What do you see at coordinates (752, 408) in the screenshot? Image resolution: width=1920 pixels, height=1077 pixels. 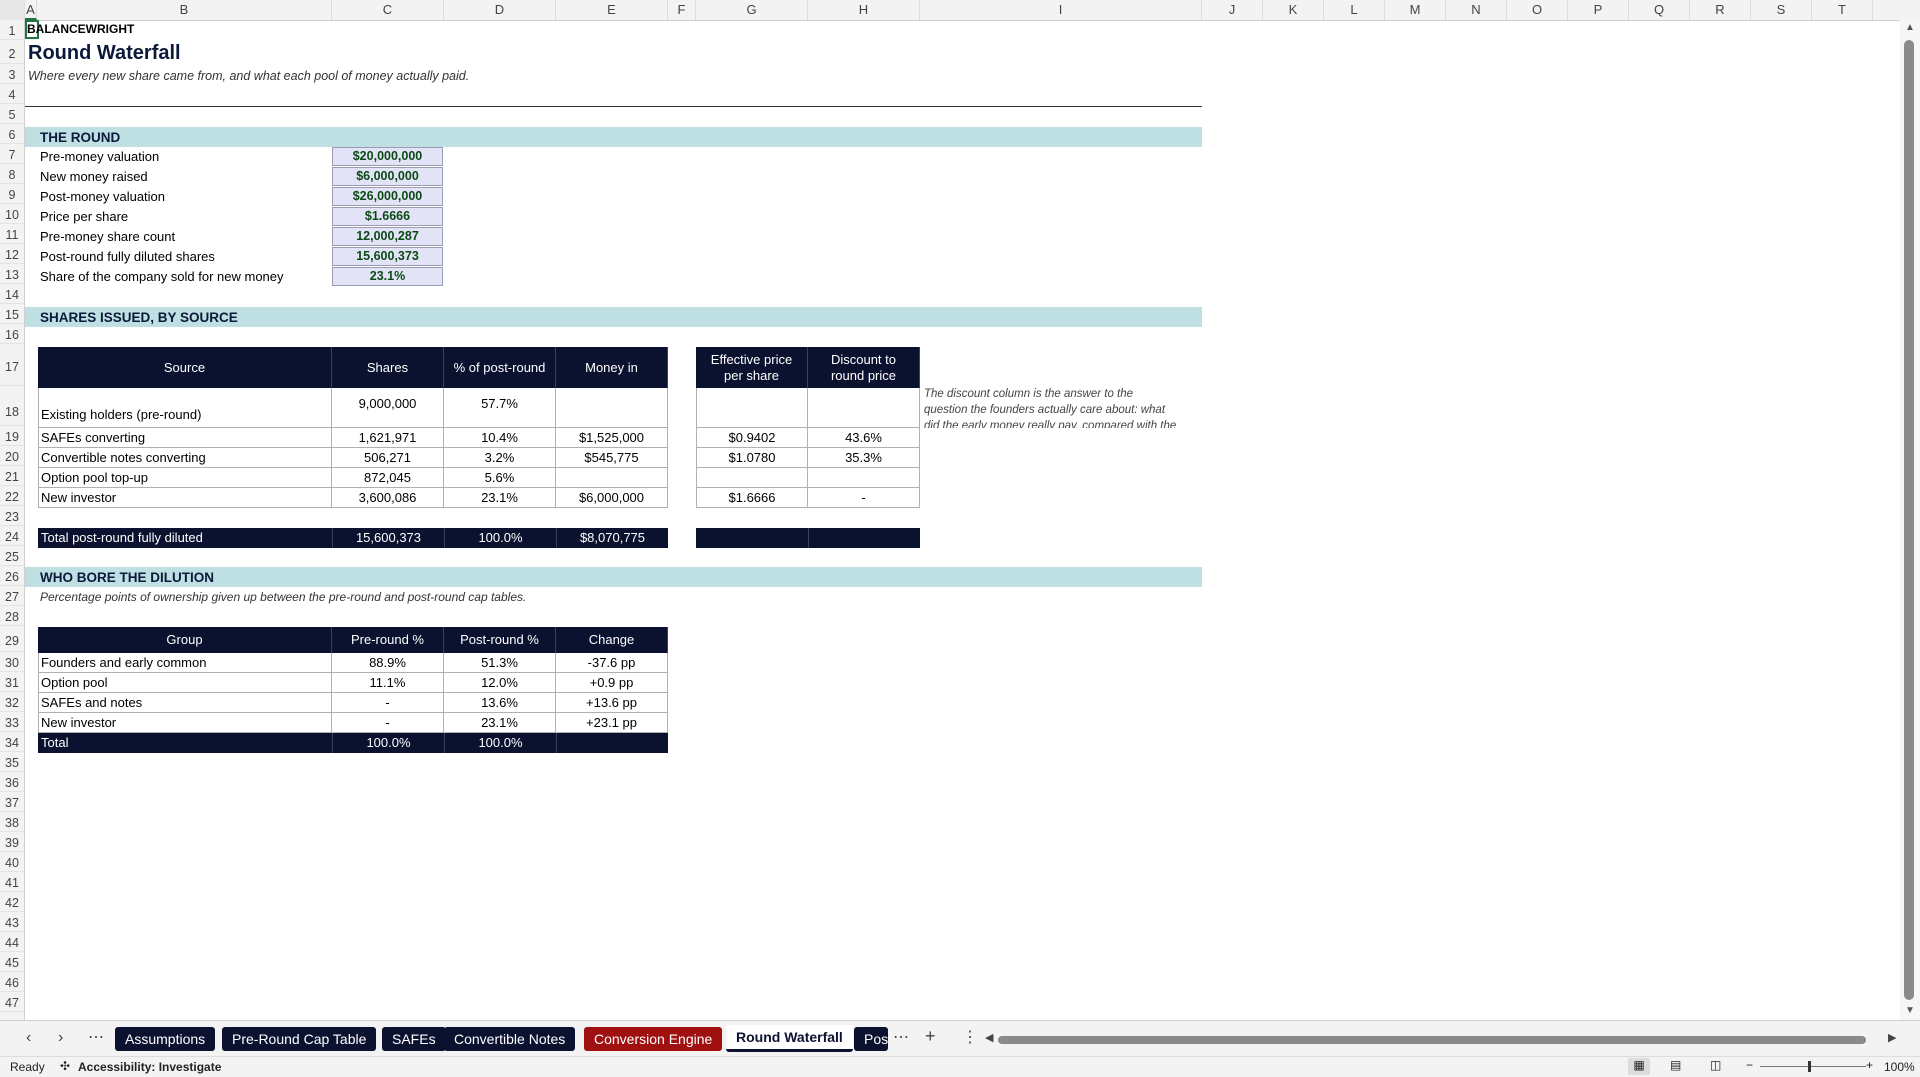 I see `shares-price-cell` at bounding box center [752, 408].